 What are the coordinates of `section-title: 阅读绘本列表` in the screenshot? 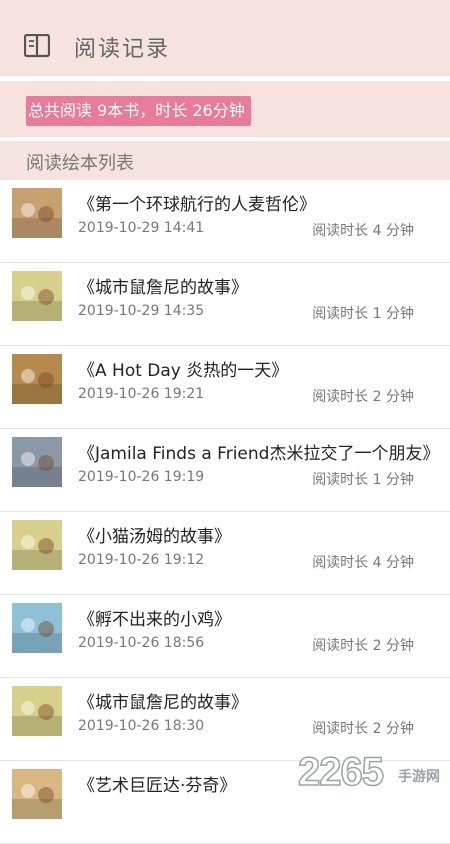 It's located at (80, 163).